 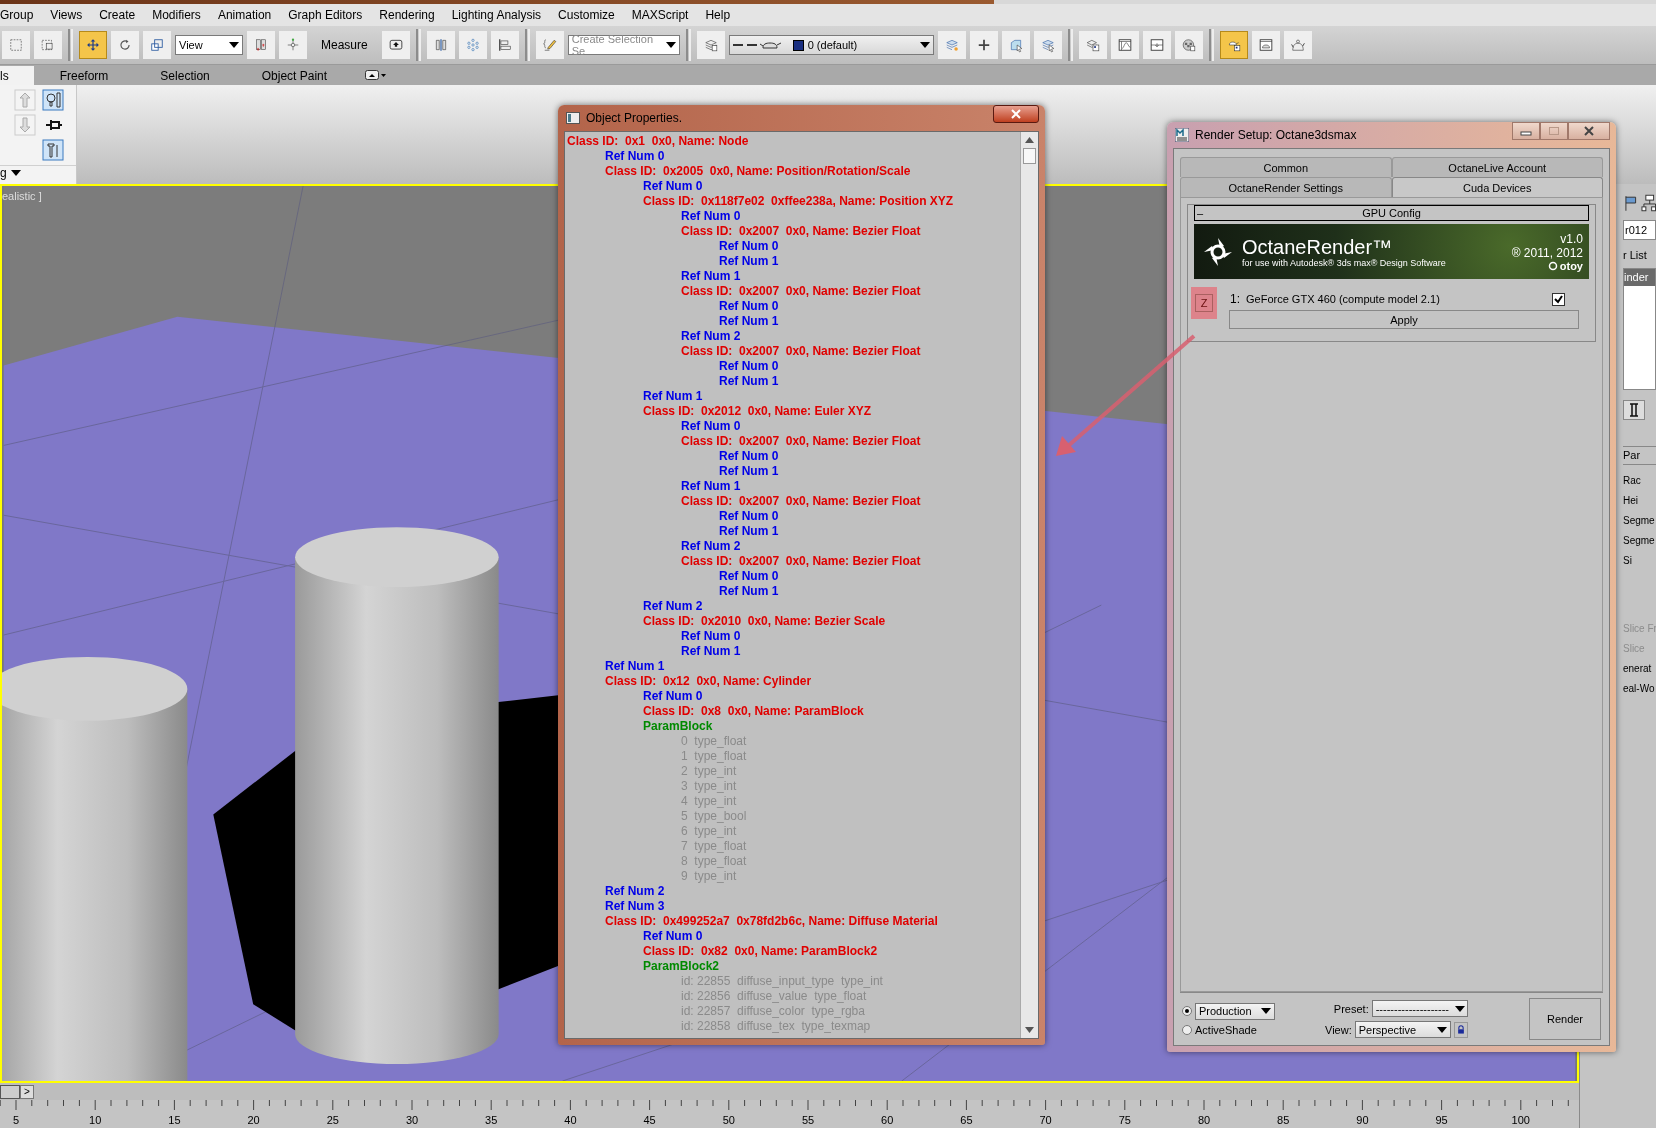 What do you see at coordinates (25, 125) in the screenshot?
I see `move-down-icon` at bounding box center [25, 125].